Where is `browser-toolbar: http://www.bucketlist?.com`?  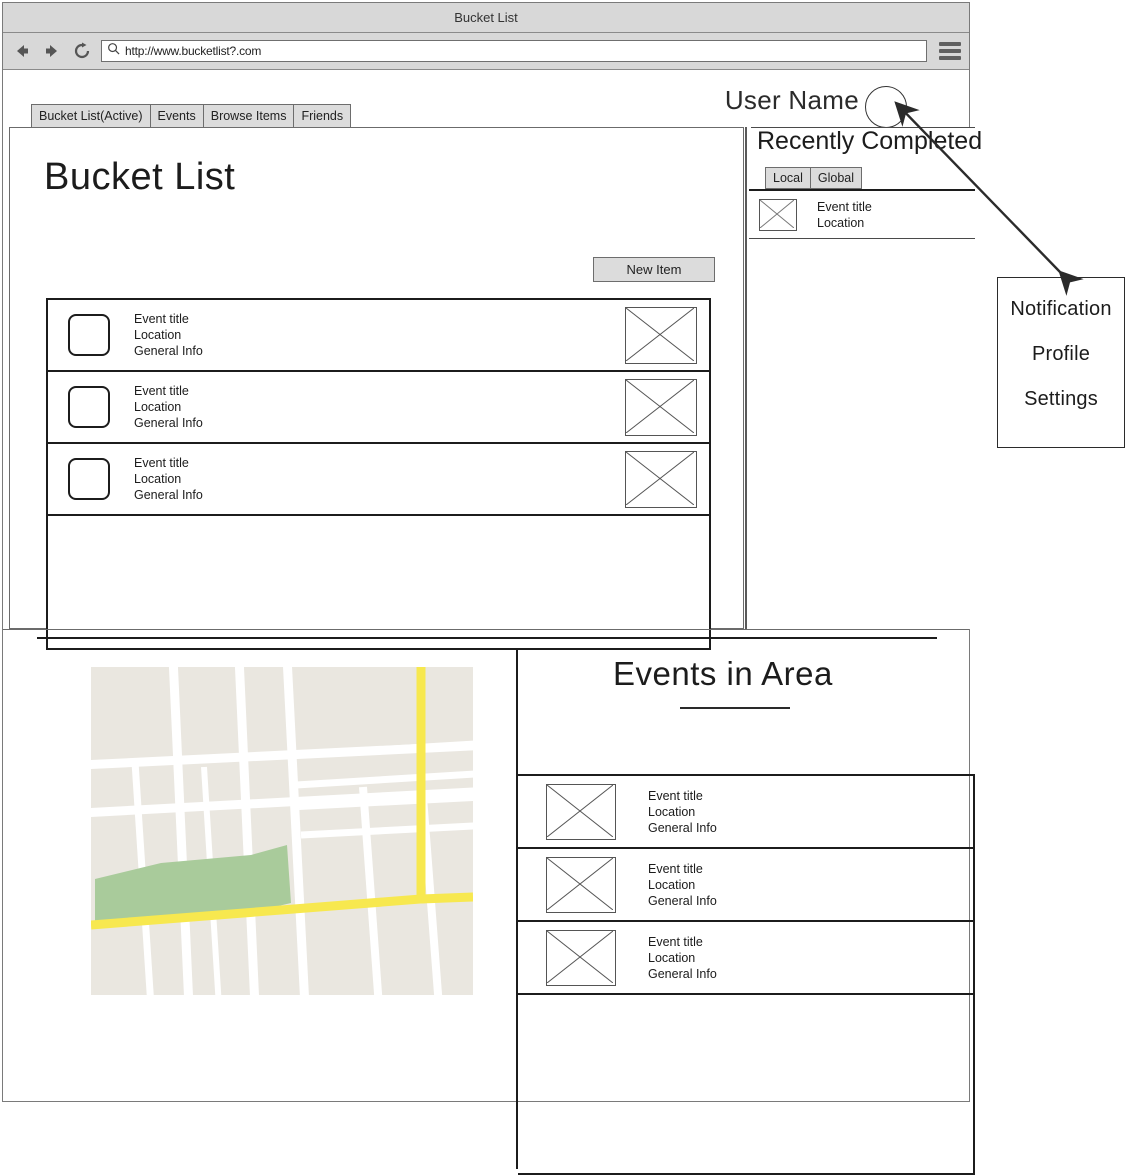
browser-toolbar: http://www.bucketlist?.com is located at coordinates (486, 51).